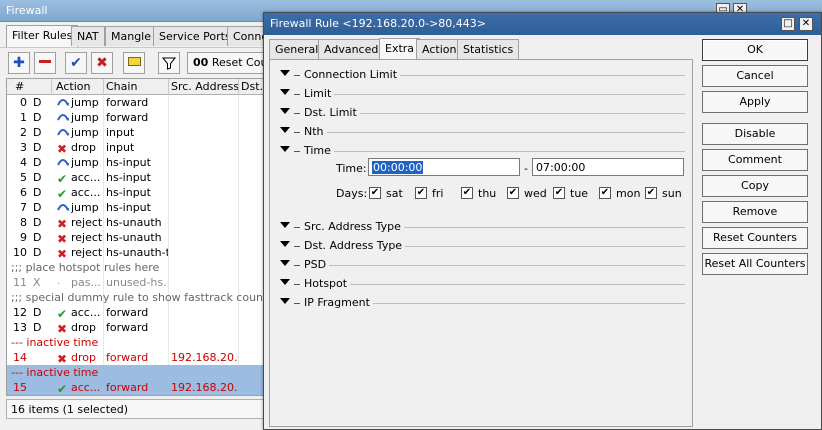 Image resolution: width=822 pixels, height=430 pixels. Describe the element at coordinates (482, 227) in the screenshot. I see `section-src-address-type: Src. Address Type` at that location.